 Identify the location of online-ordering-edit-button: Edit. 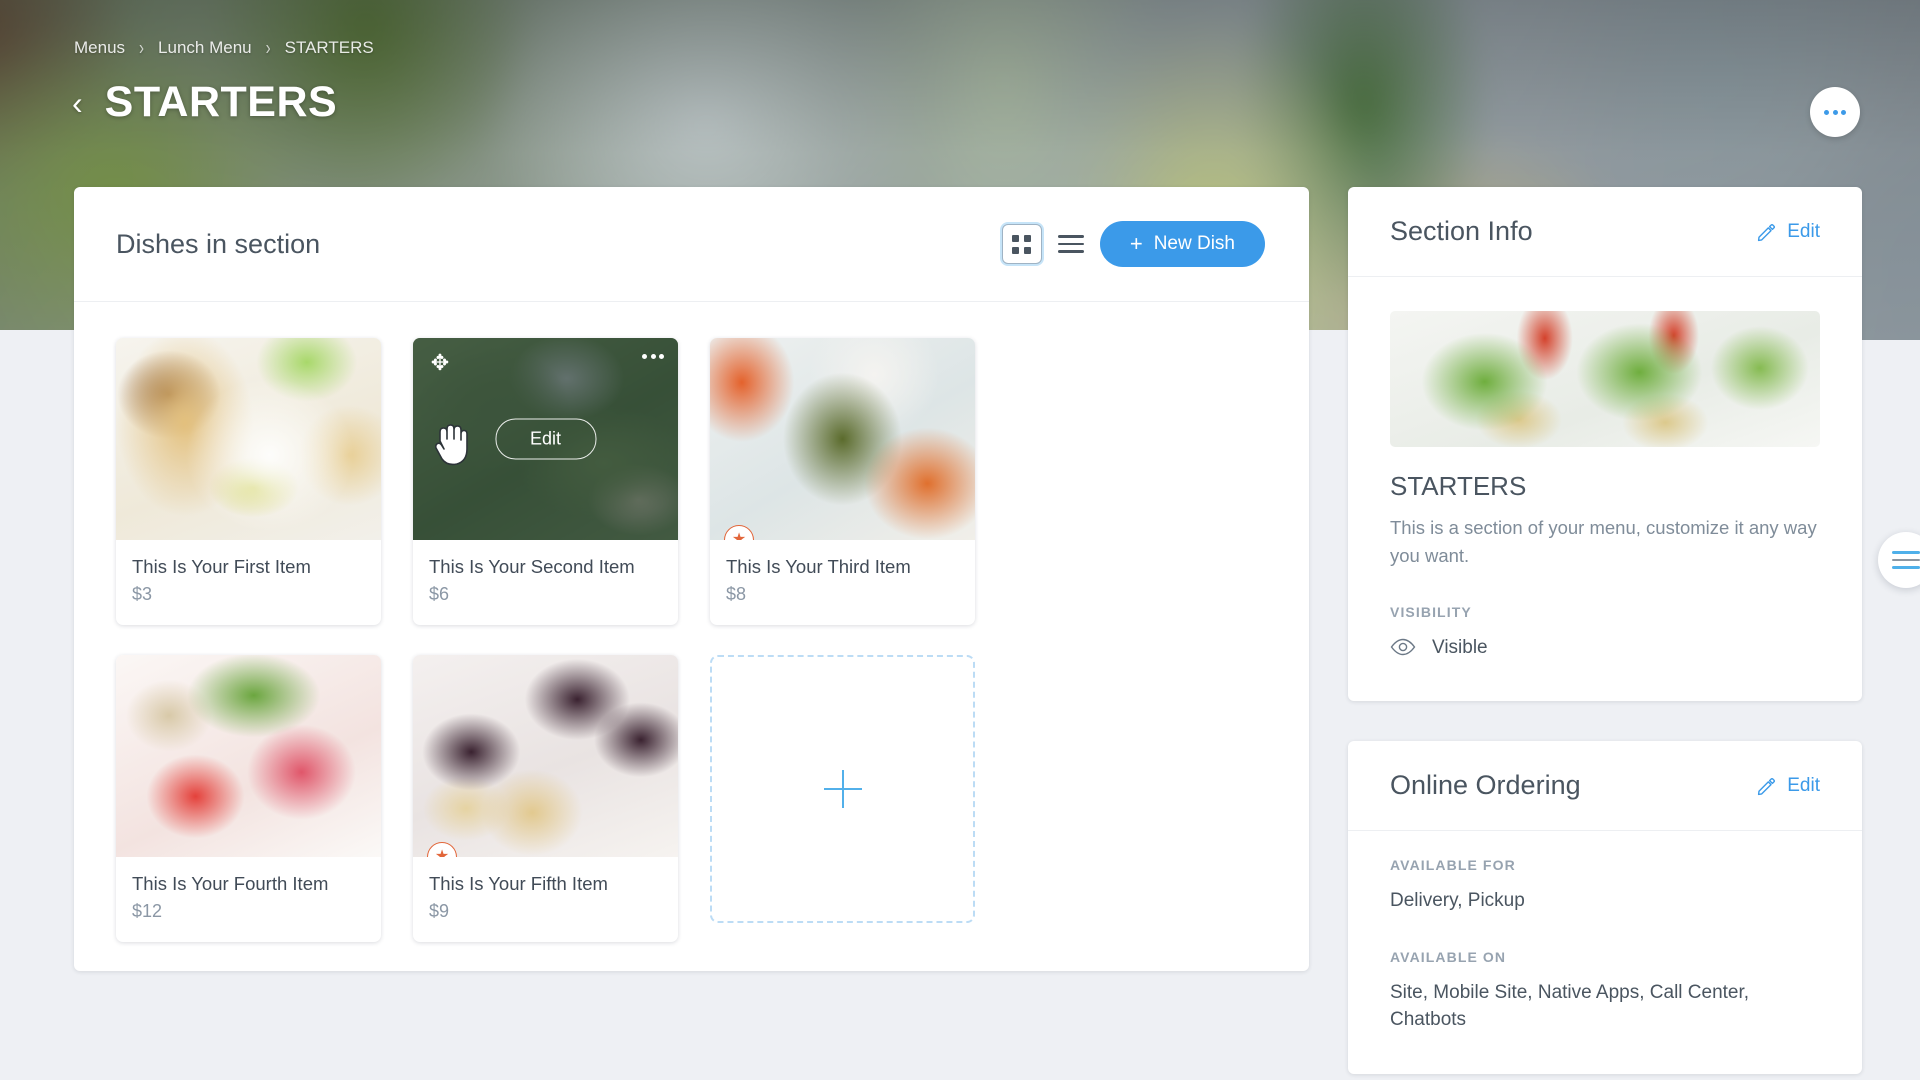
(1788, 786).